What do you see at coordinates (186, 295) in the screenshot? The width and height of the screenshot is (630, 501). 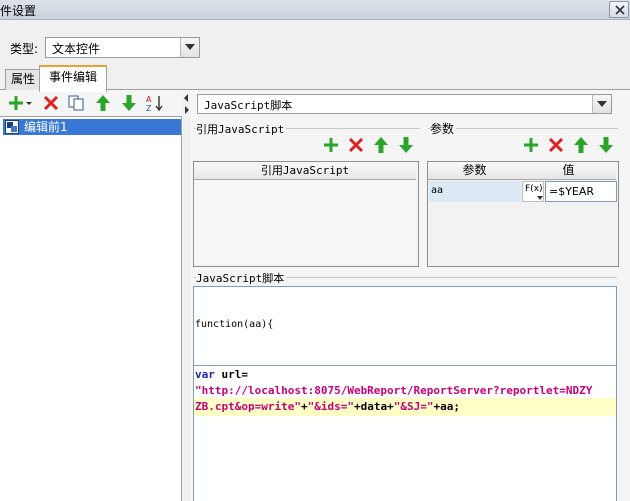 I see `splitter` at bounding box center [186, 295].